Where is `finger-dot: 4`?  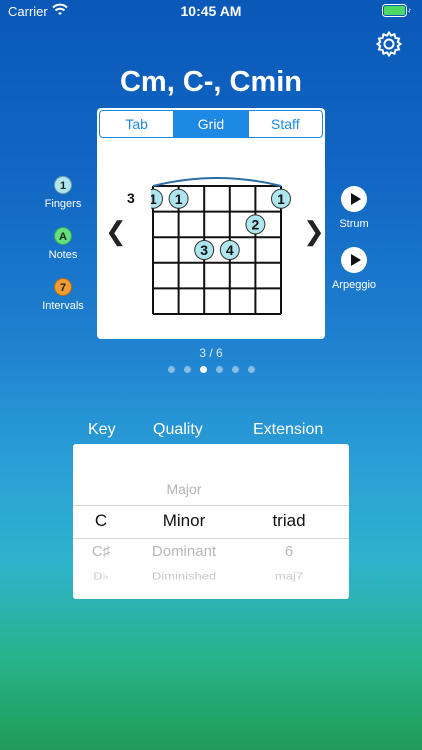 finger-dot: 4 is located at coordinates (229, 250).